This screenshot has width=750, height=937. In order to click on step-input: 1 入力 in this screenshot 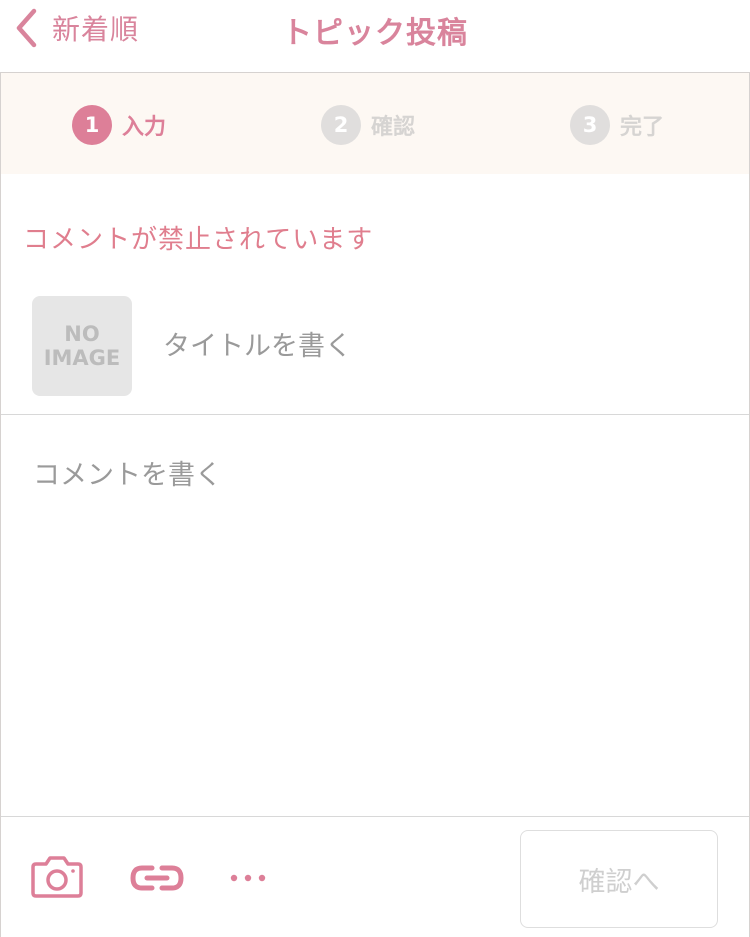, I will do `click(119, 125)`.